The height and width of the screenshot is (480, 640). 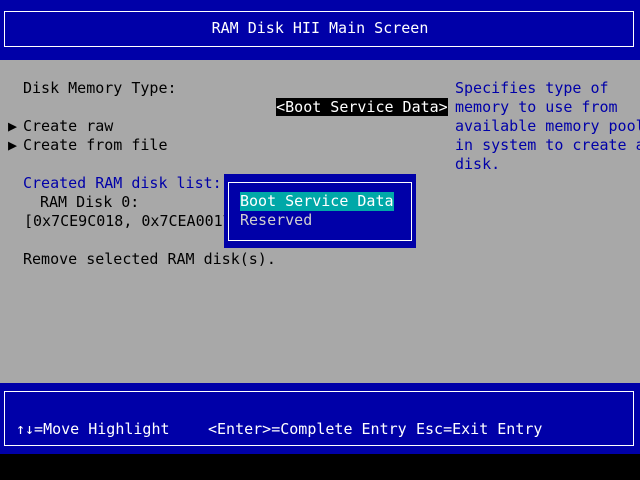 I want to click on page-title: RAM Disk HII Main Screen, so click(x=320, y=28).